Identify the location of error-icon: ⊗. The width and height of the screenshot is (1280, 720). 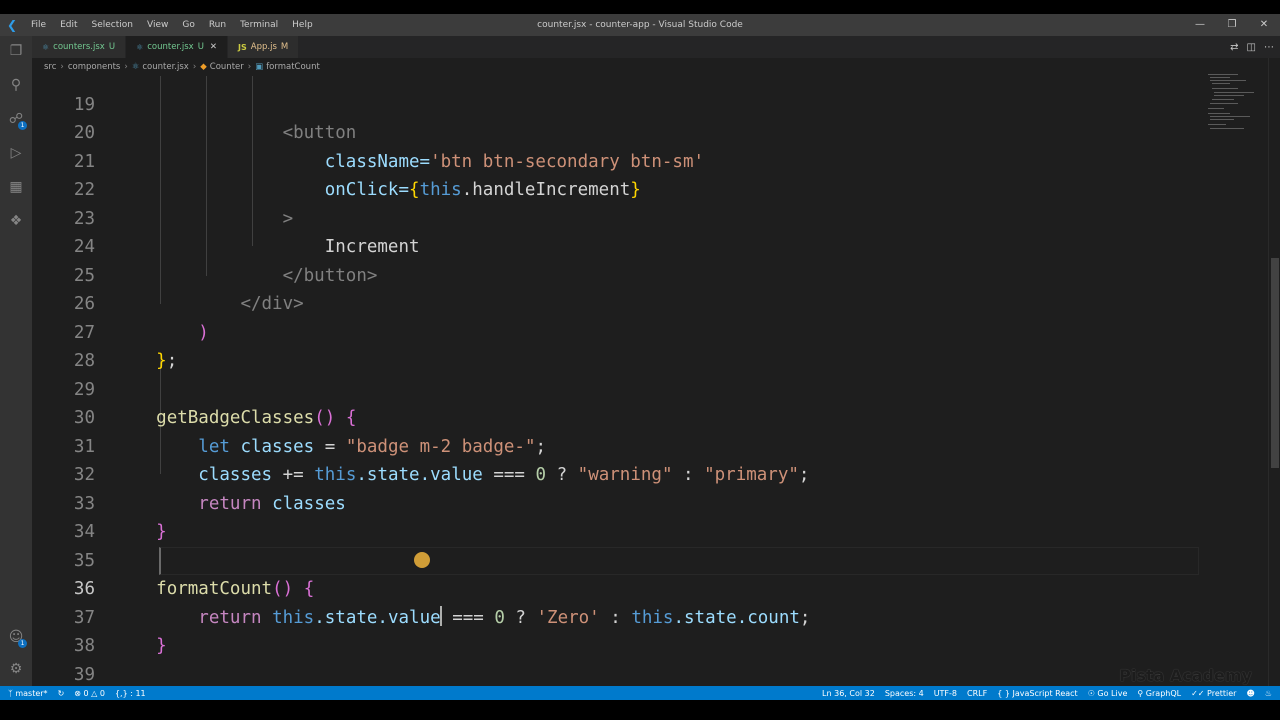
(77, 693).